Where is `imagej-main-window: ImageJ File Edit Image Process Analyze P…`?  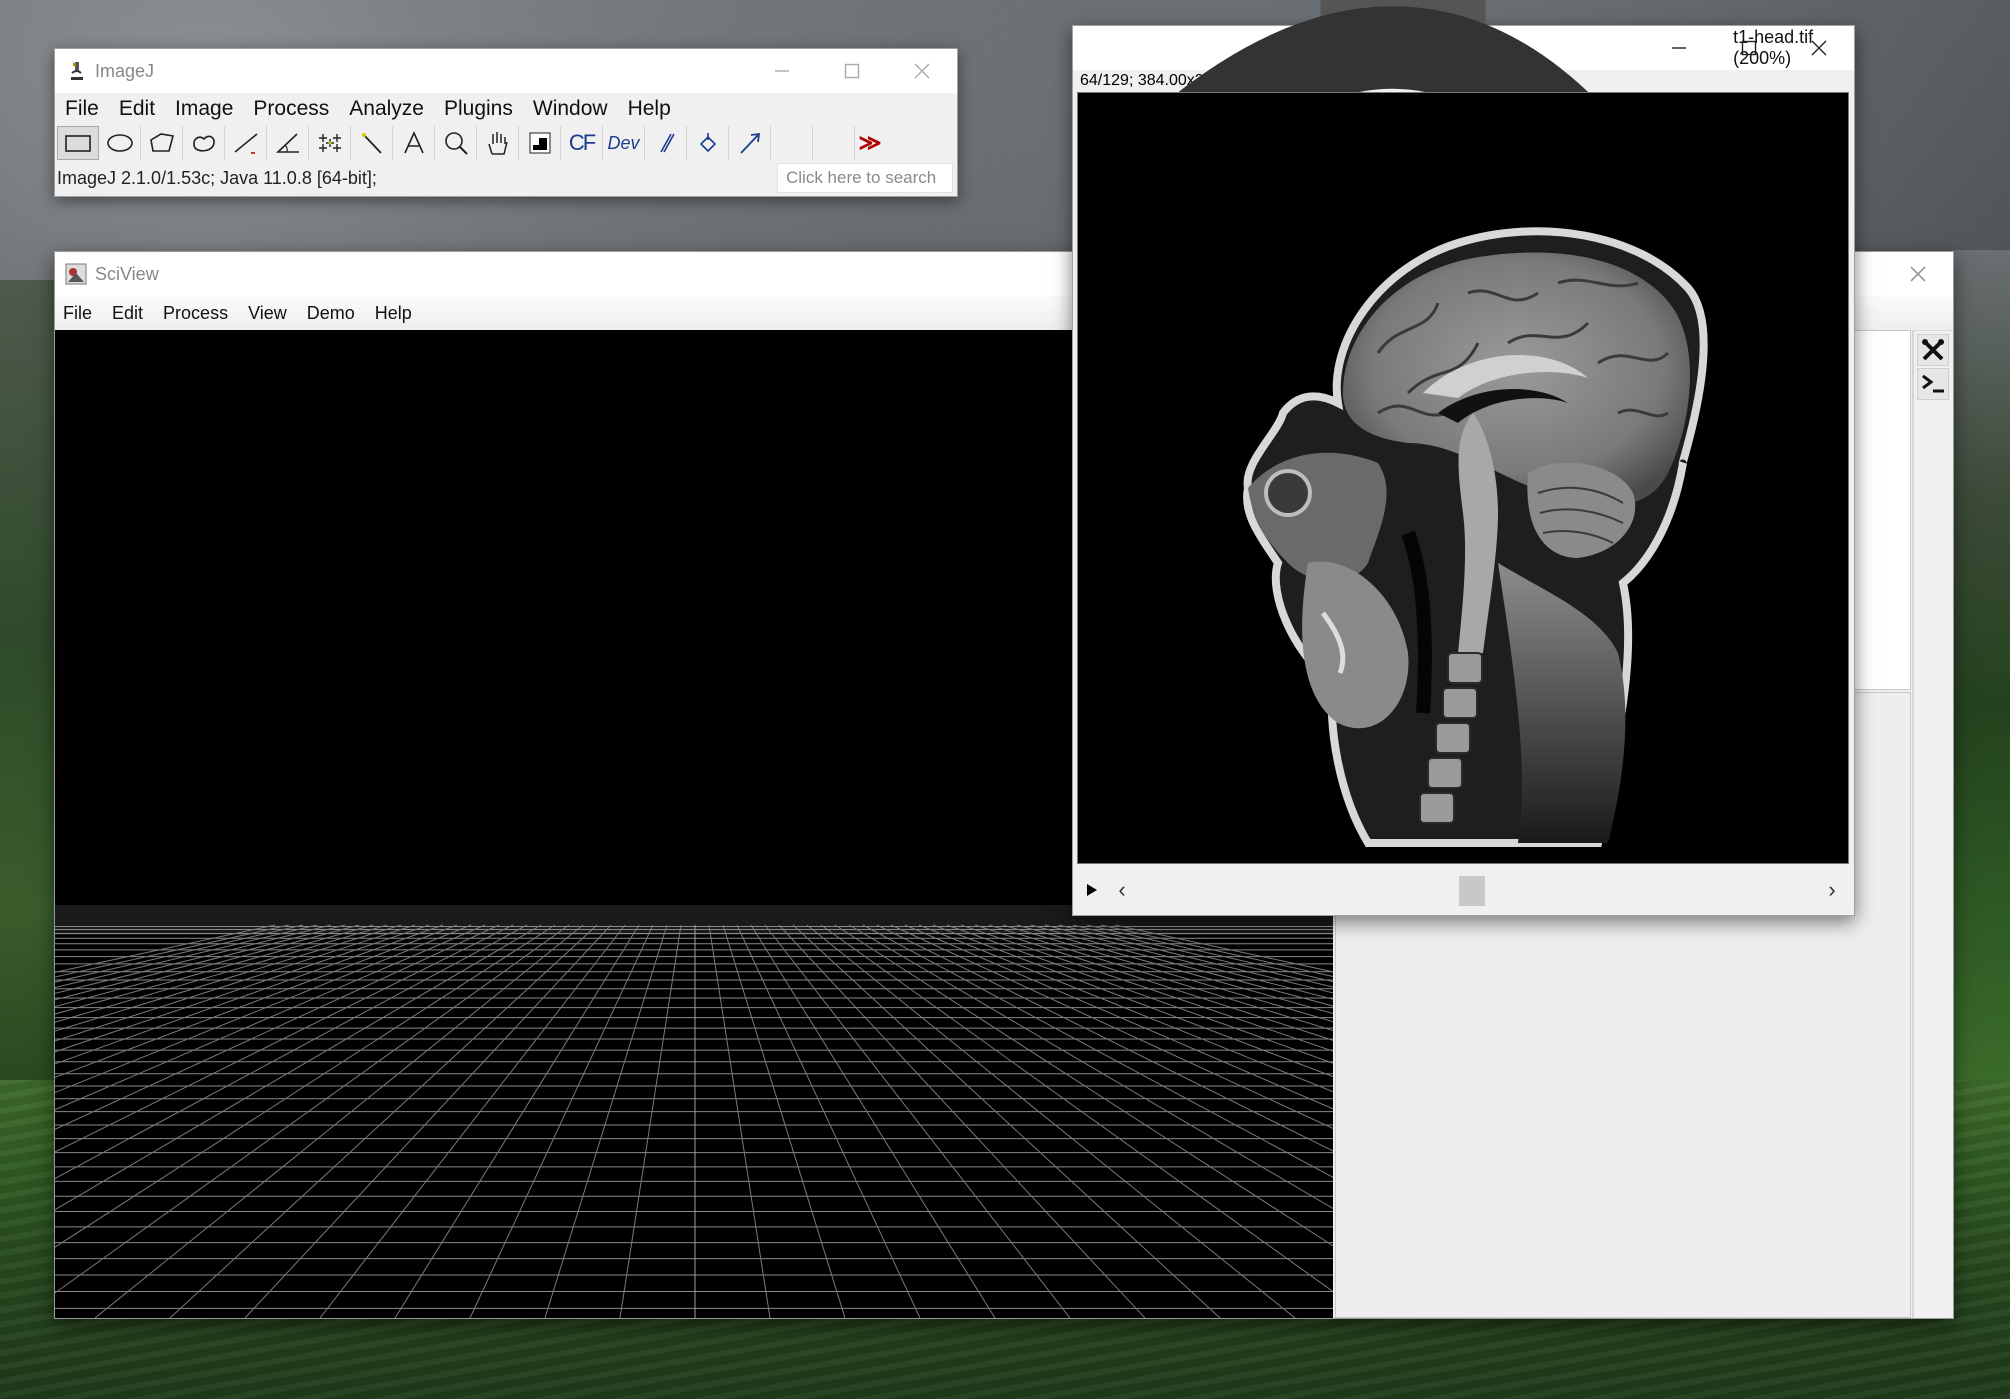 imagej-main-window: ImageJ File Edit Image Process Analyze P… is located at coordinates (506, 122).